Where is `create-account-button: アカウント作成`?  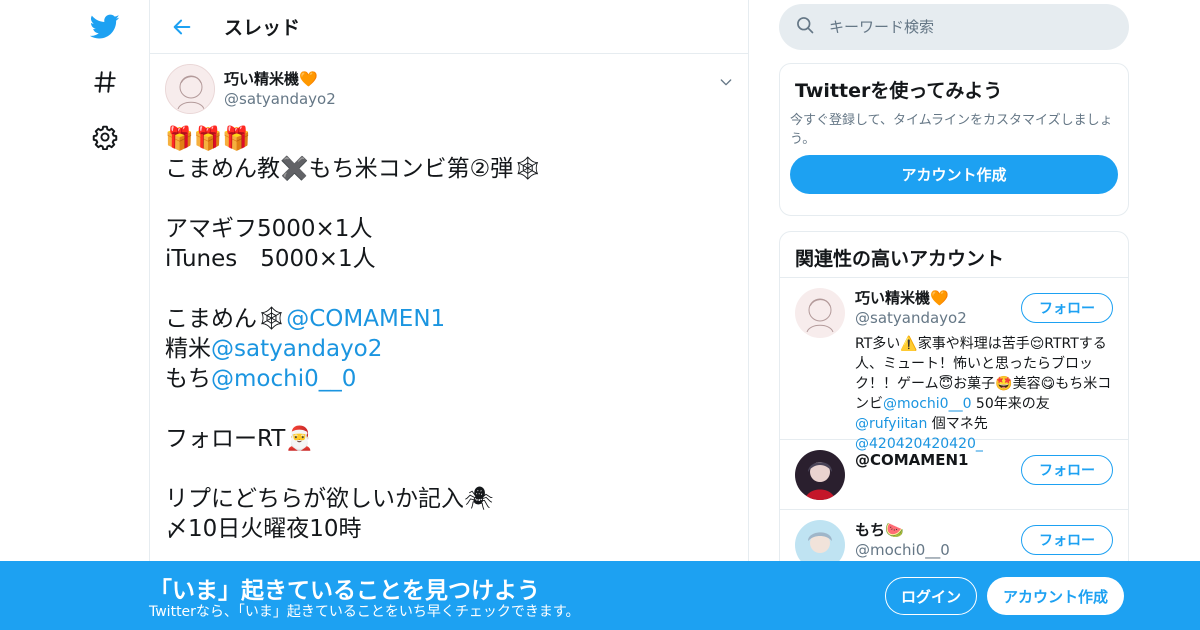
create-account-button: アカウント作成 is located at coordinates (954, 174).